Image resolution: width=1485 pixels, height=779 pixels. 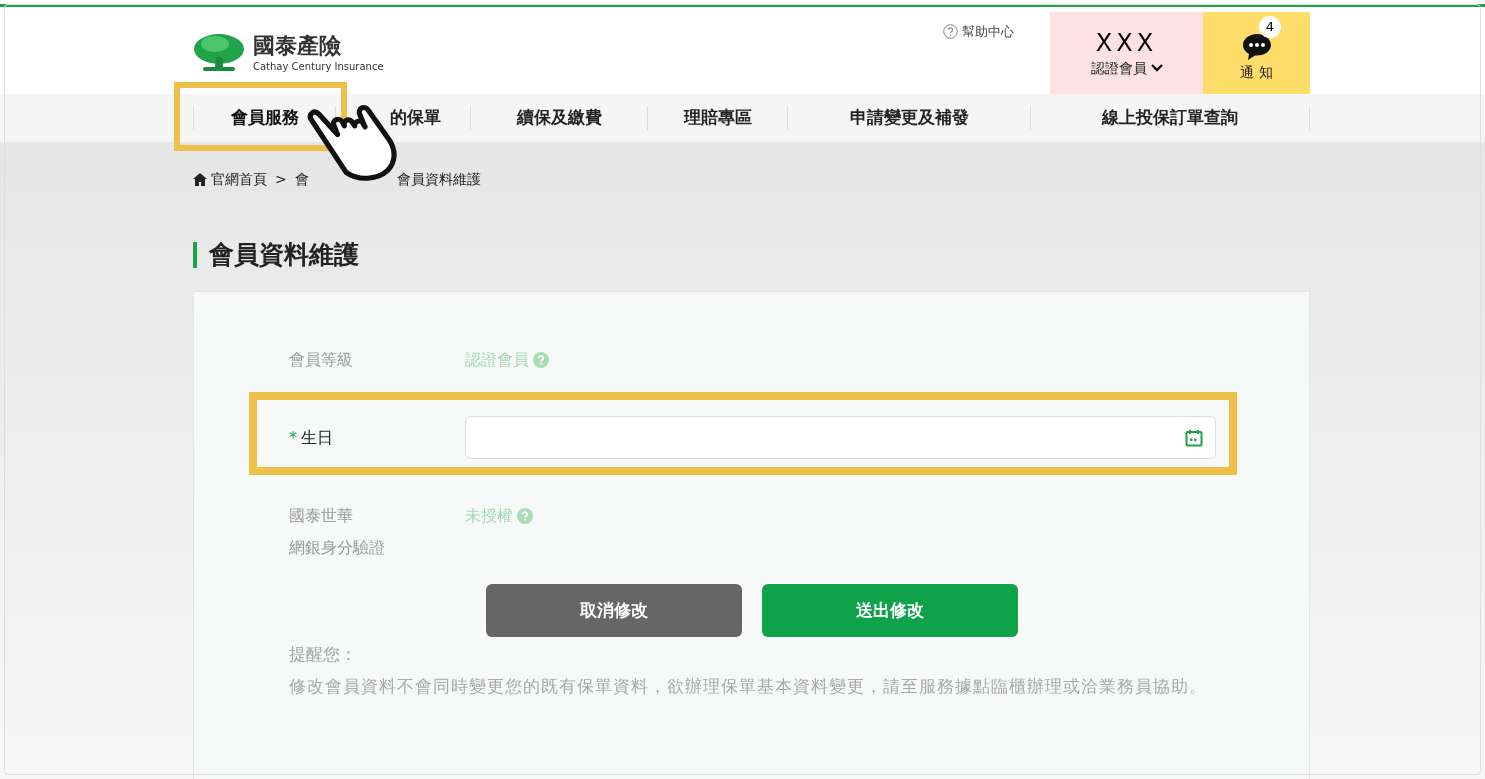 What do you see at coordinates (301, 179) in the screenshot?
I see `breadcrumb-link: 會` at bounding box center [301, 179].